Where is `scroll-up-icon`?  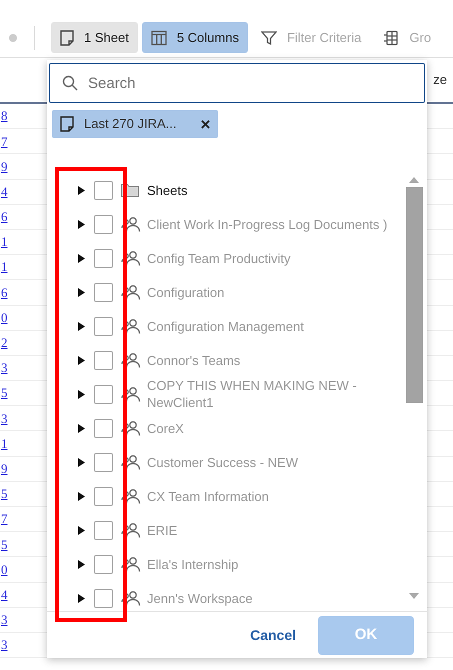 scroll-up-icon is located at coordinates (414, 180).